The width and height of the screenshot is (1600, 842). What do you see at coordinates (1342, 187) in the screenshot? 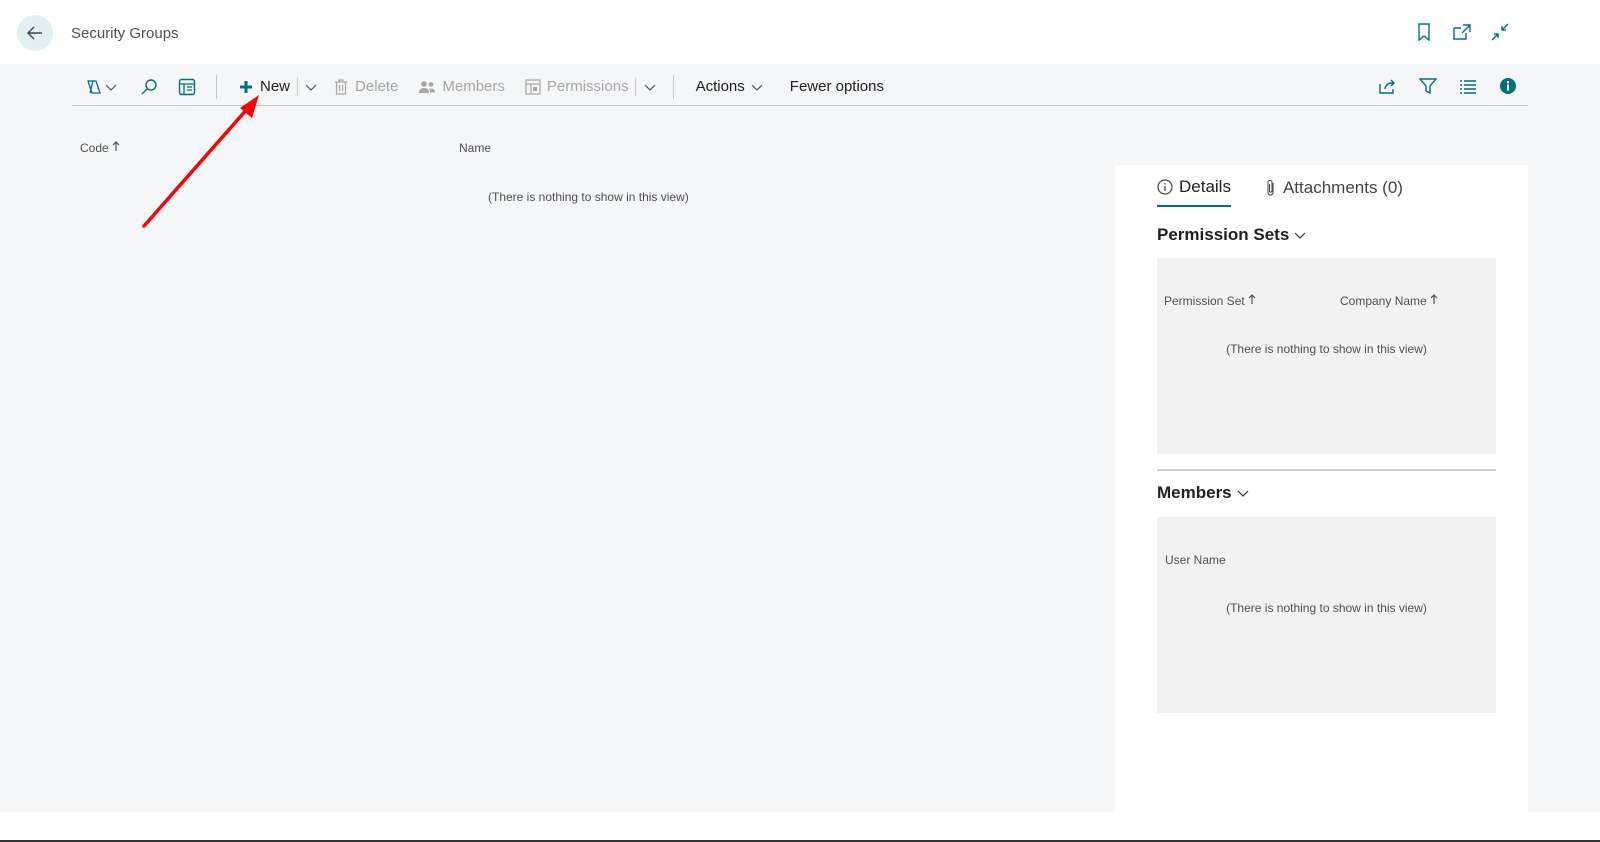
I see `tab-attachments-label: Attachments (0)` at bounding box center [1342, 187].